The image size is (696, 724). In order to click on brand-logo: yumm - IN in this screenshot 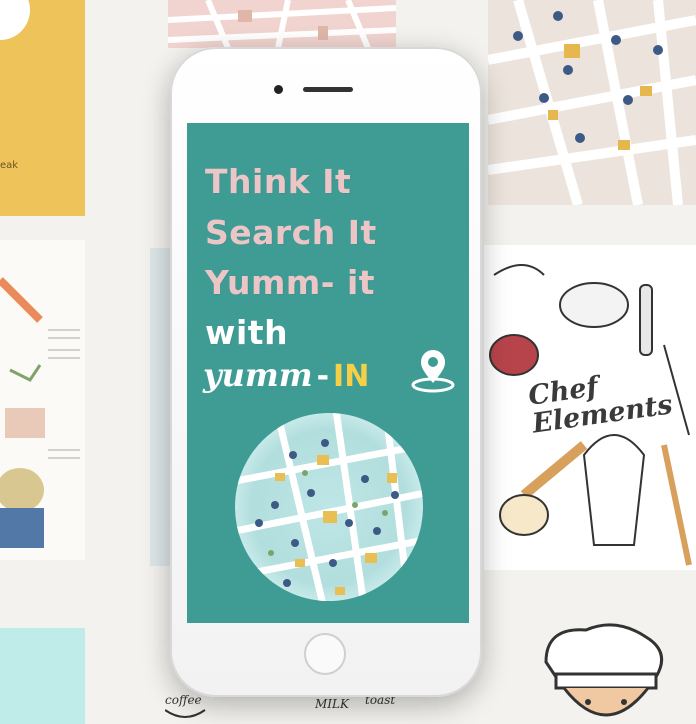, I will do `click(286, 375)`.